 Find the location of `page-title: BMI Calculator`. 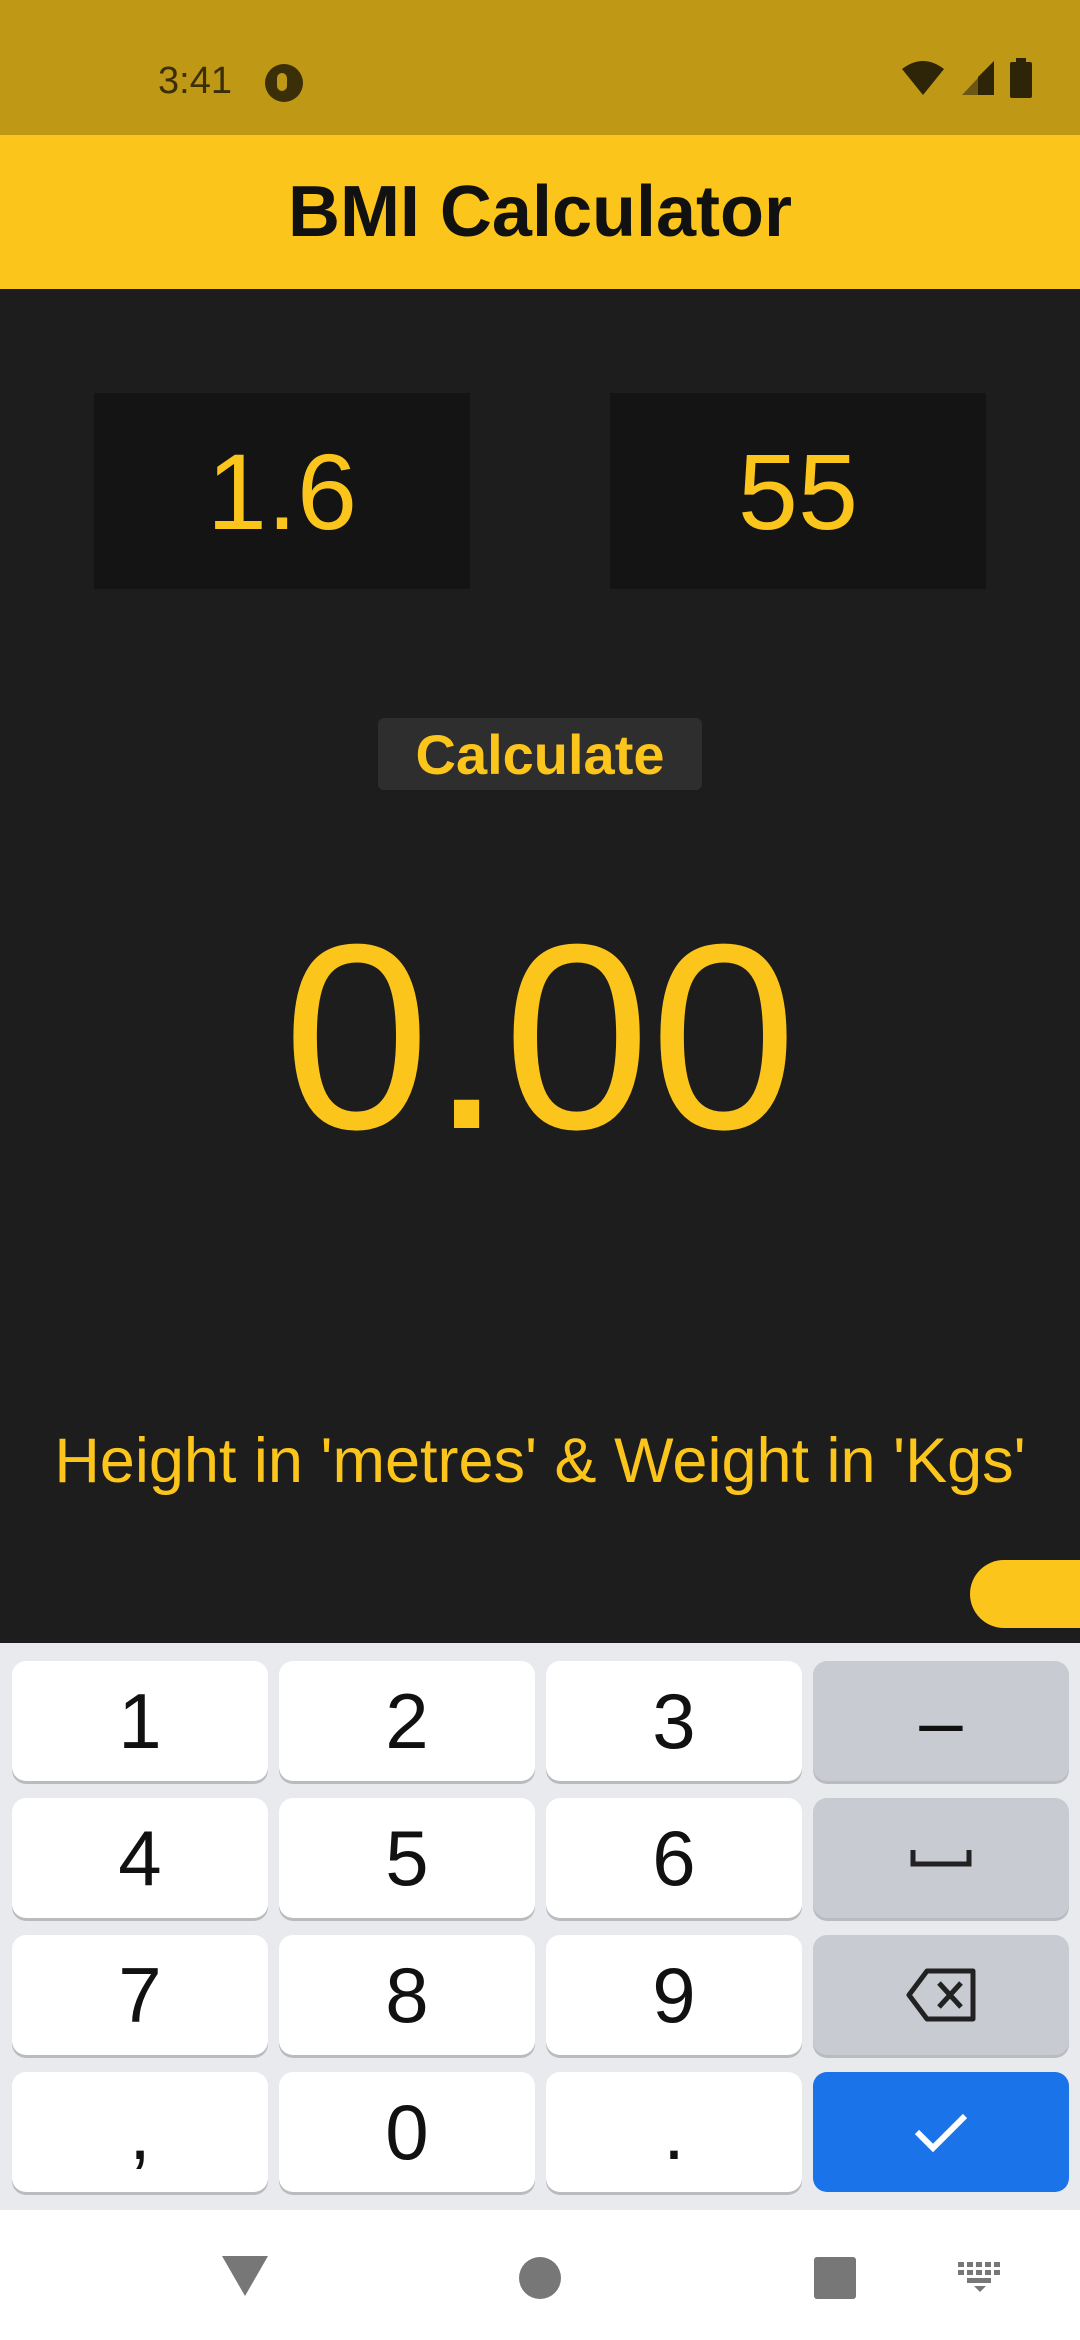

page-title: BMI Calculator is located at coordinates (540, 212).